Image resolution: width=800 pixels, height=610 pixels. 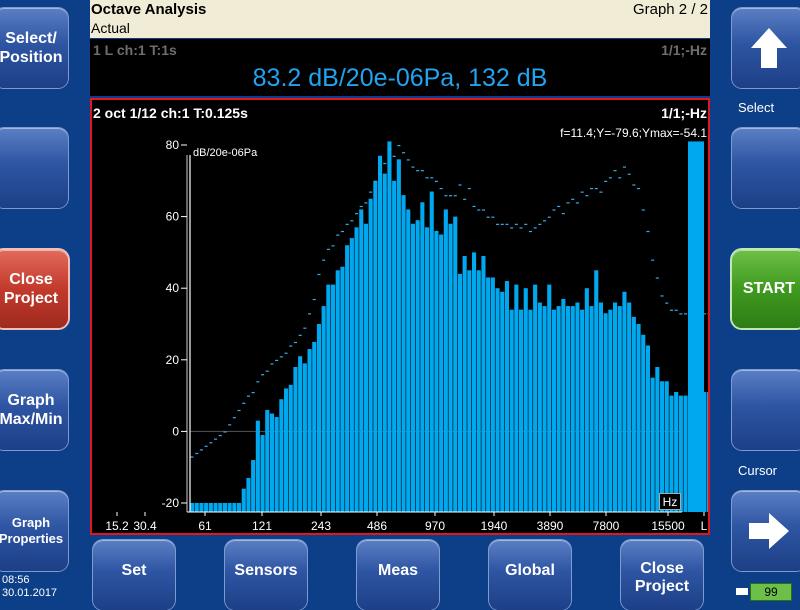 I want to click on y-tick-label: 60, so click(x=173, y=217).